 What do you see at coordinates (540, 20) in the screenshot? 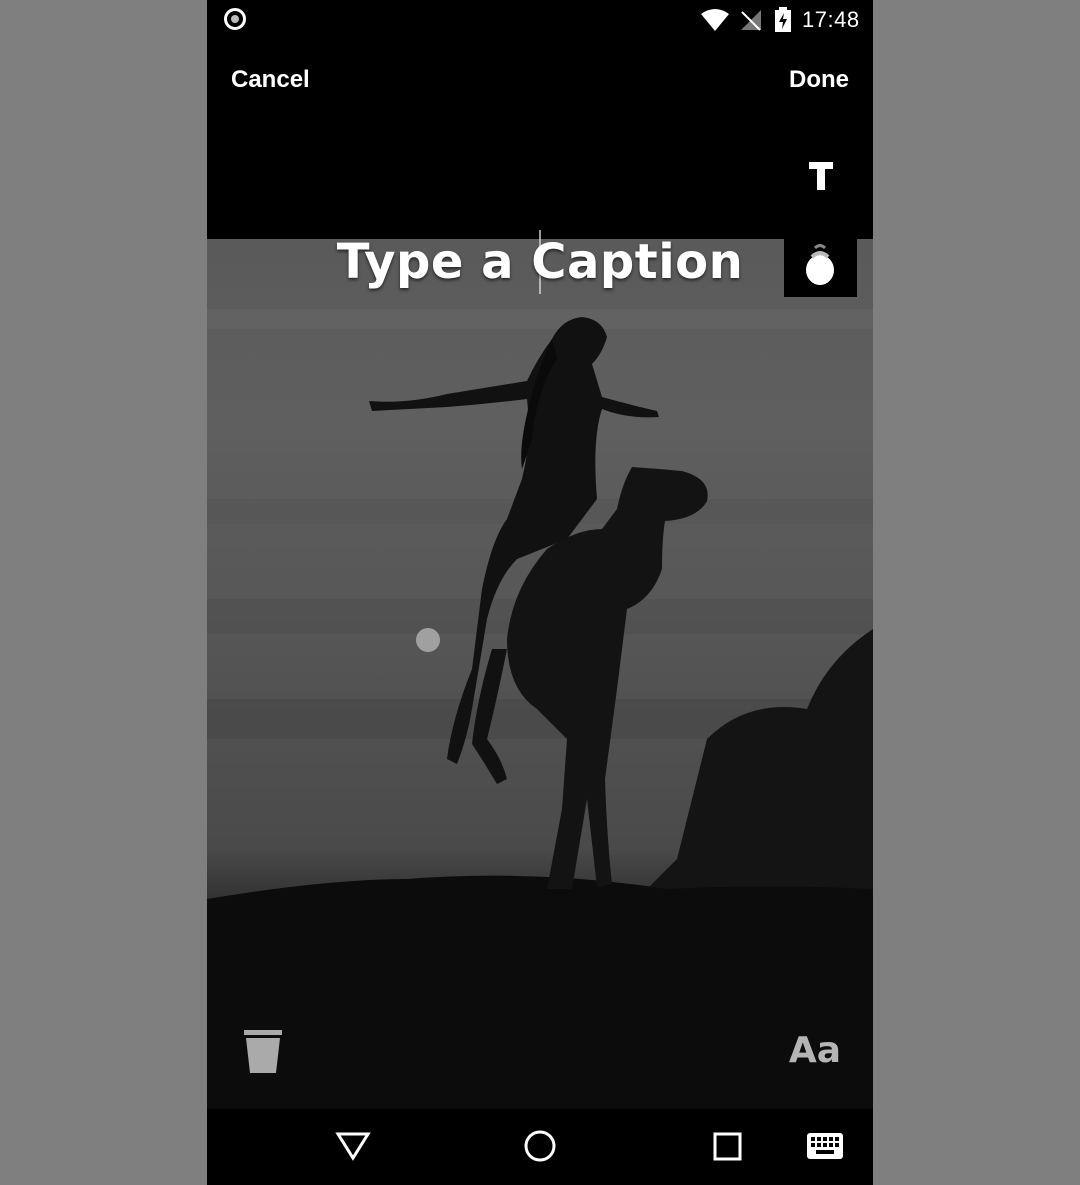
I see `status-bar: 17:48` at bounding box center [540, 20].